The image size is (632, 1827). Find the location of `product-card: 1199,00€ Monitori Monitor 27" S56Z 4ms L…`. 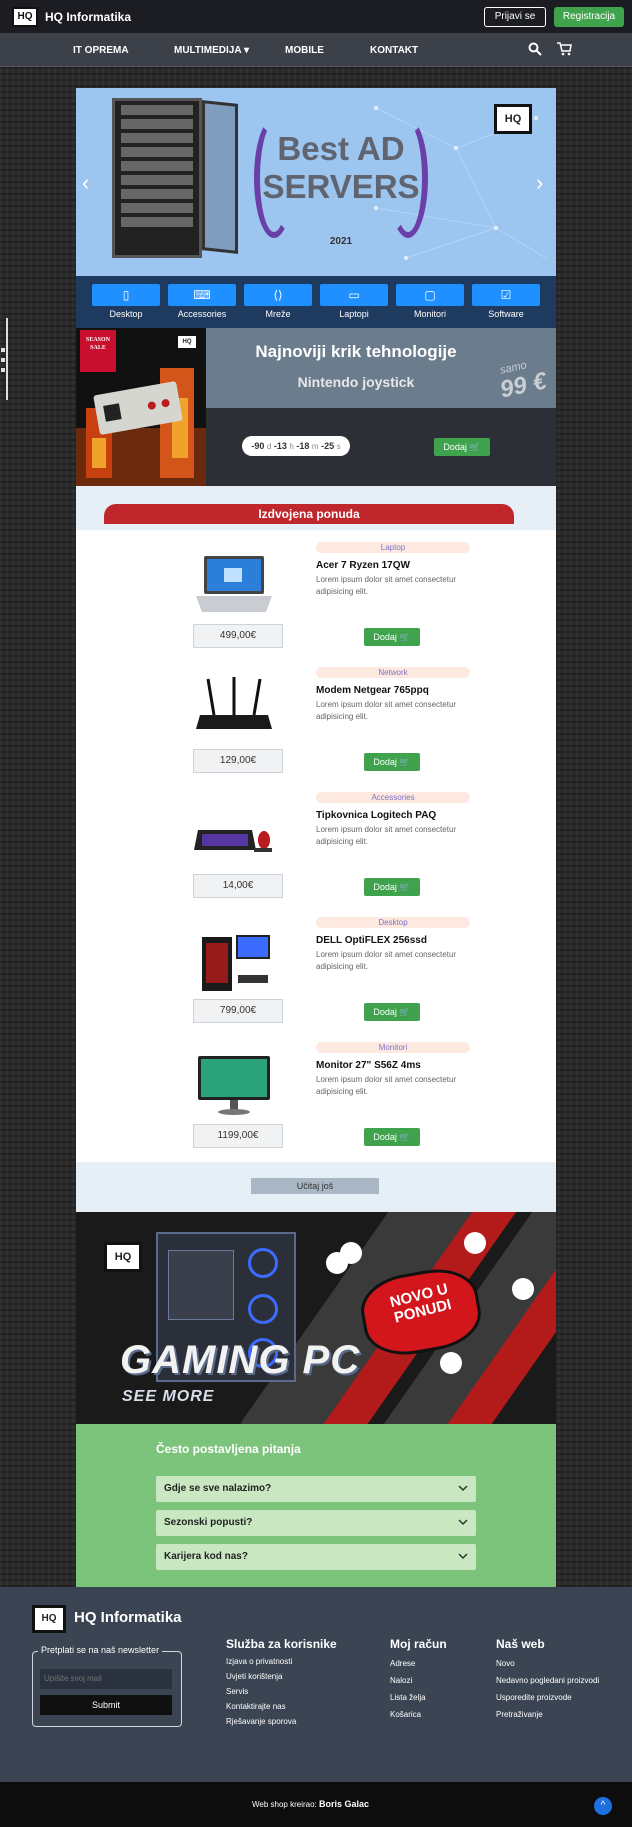

product-card: 1199,00€ Monitori Monitor 27" S56Z 4ms L… is located at coordinates (316, 1104).